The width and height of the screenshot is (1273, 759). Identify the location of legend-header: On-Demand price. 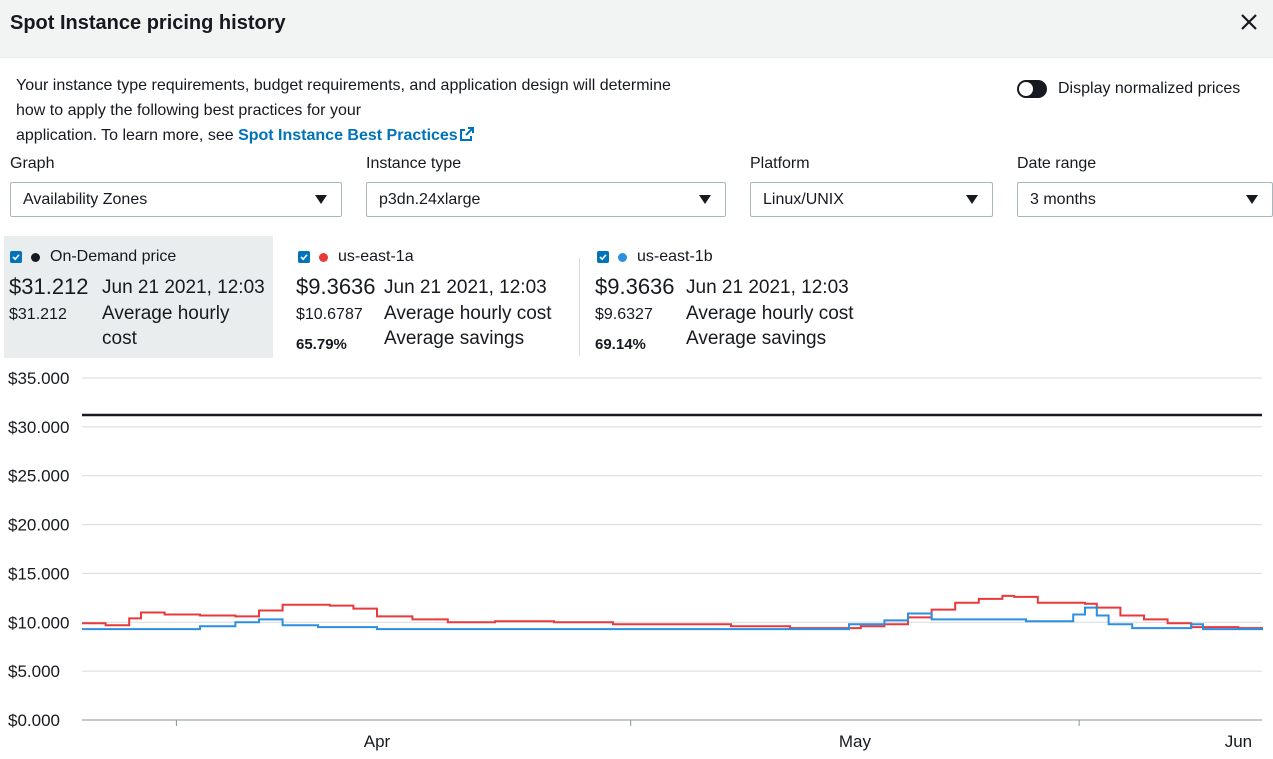
(93, 257).